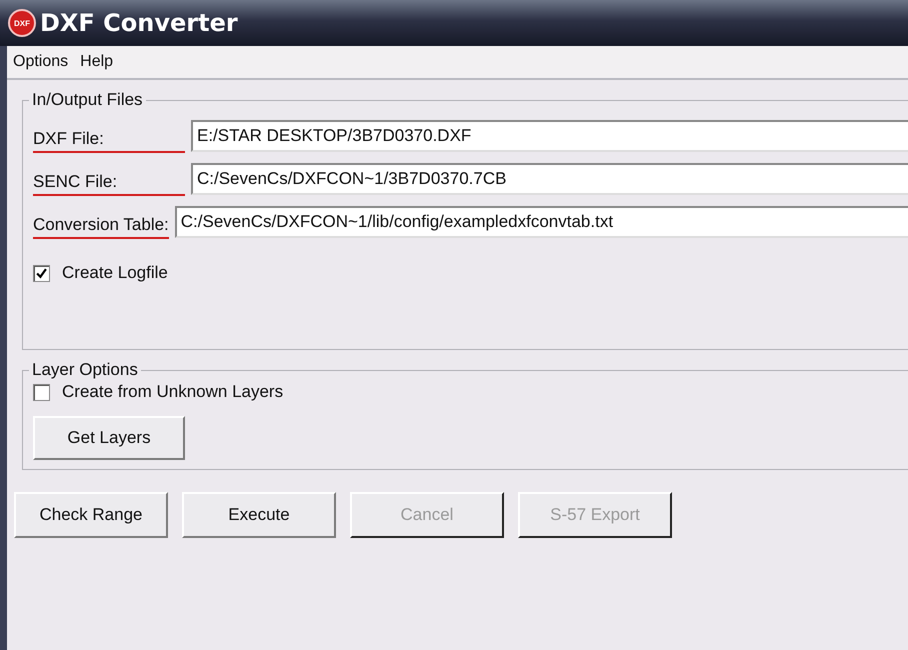 Image resolution: width=908 pixels, height=650 pixels. Describe the element at coordinates (91, 515) in the screenshot. I see `button: Check Range` at that location.